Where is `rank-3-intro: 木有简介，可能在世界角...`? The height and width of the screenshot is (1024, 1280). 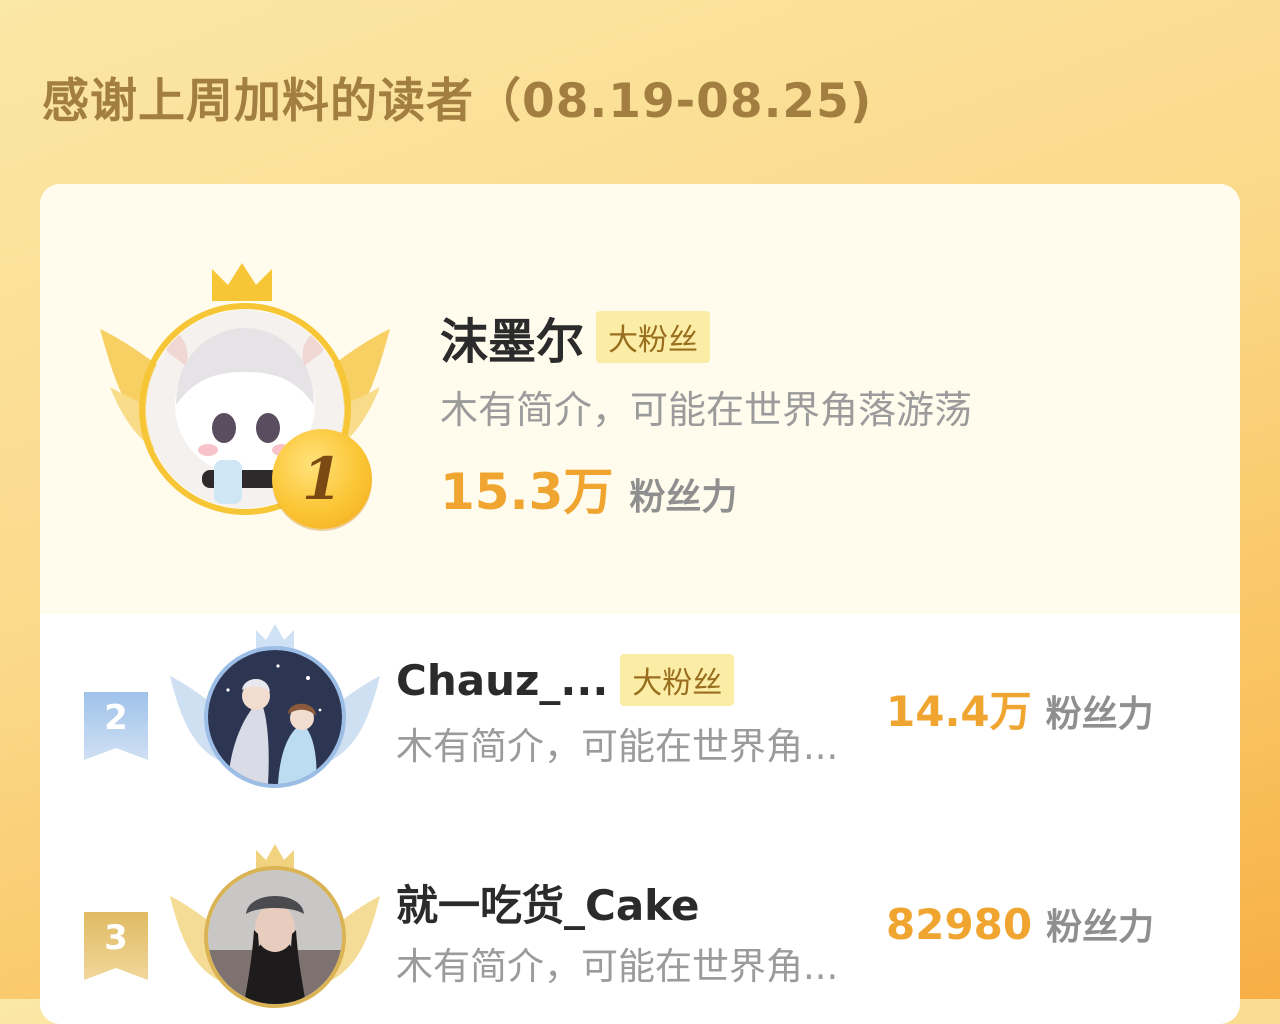
rank-3-intro: 木有简介，可能在世界角... is located at coordinates (617, 966).